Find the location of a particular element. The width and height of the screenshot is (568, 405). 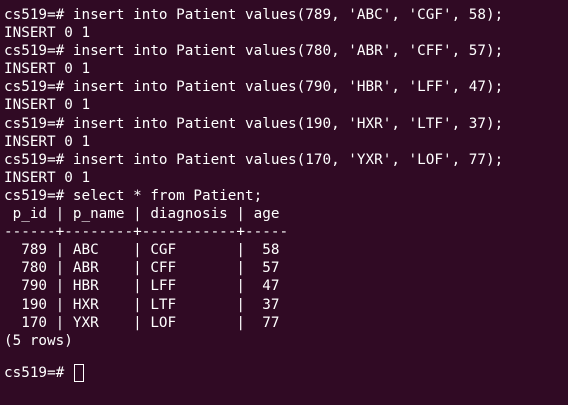

result-row-count: (5 rows) is located at coordinates (38, 340).